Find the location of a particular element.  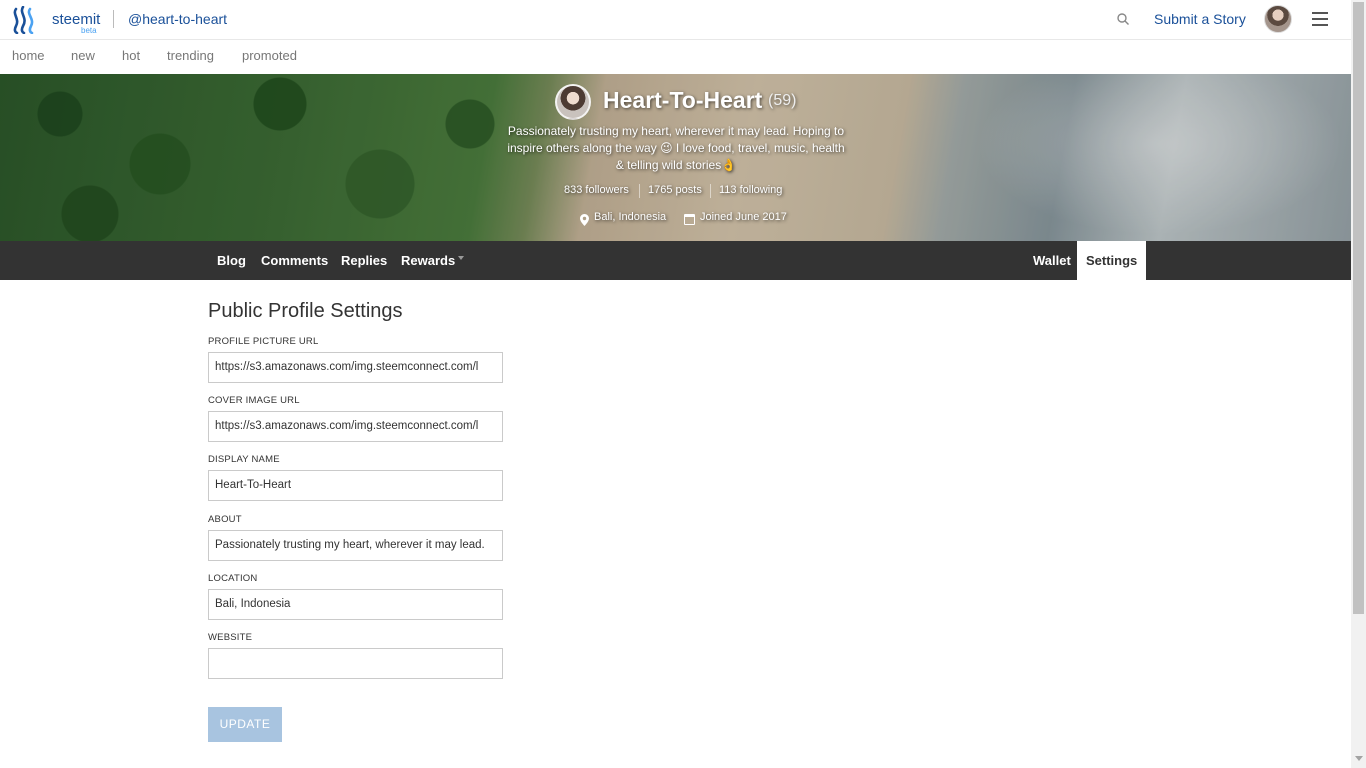

reputation-score: (59) is located at coordinates (782, 100).